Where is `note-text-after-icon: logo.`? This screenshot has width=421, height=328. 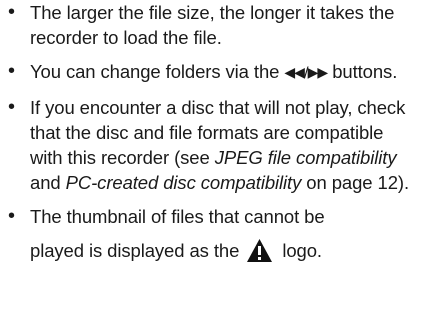 note-text-after-icon: logo. is located at coordinates (302, 250).